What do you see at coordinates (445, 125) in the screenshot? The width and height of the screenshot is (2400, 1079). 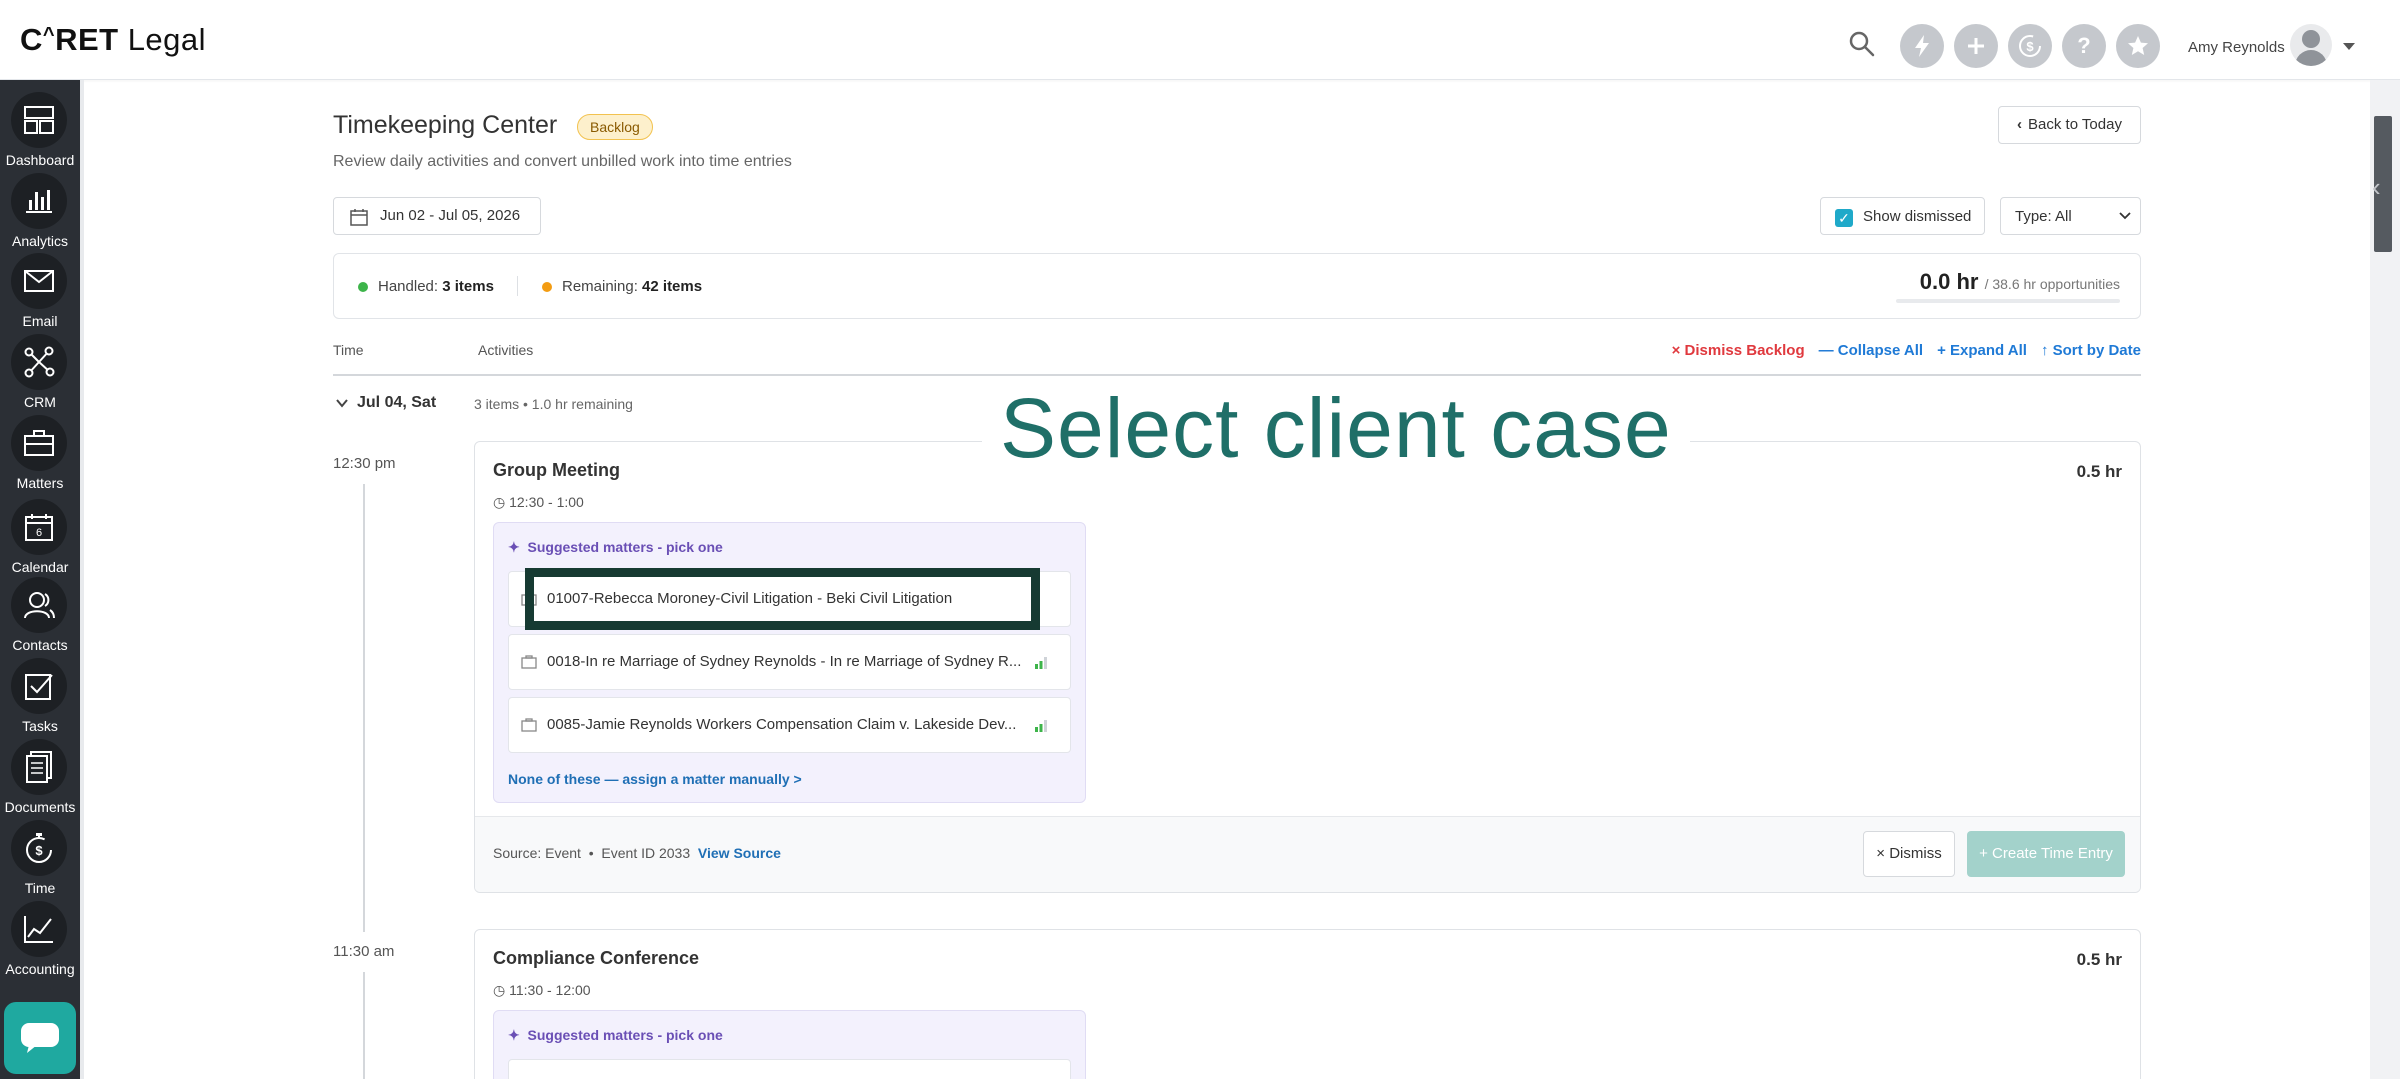 I see `page-title: Timekeeping Center` at bounding box center [445, 125].